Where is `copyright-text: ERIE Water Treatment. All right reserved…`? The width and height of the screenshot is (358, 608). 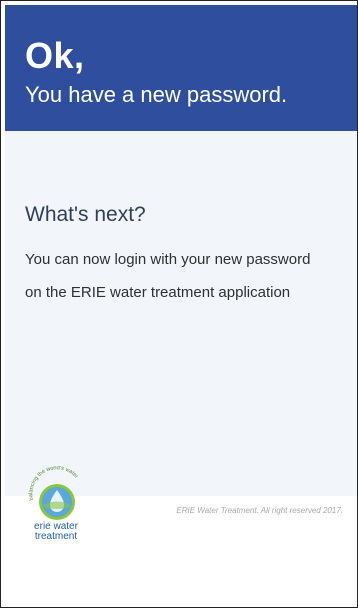
copyright-text: ERIE Water Treatment. All right reserved… is located at coordinates (259, 510).